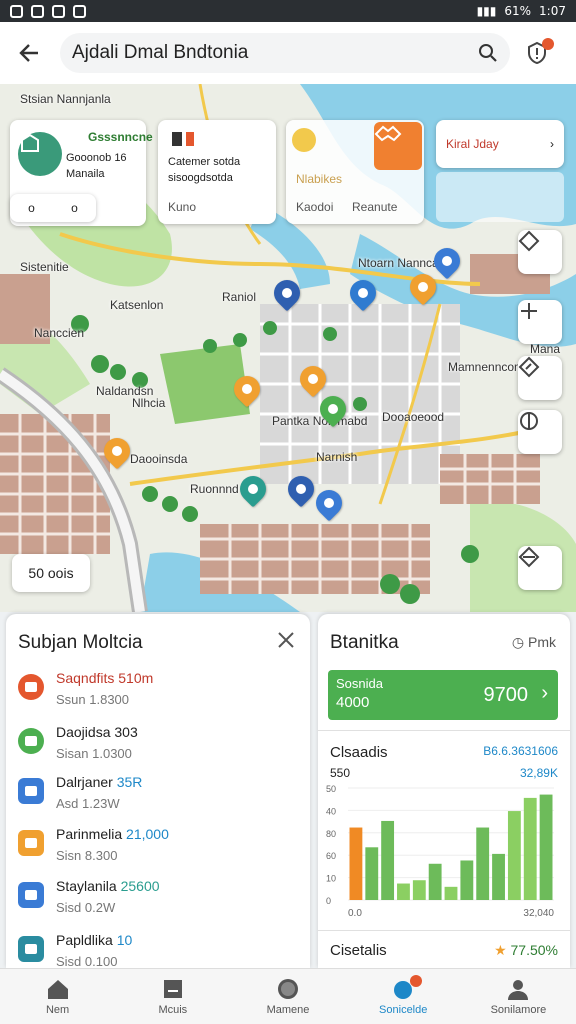 The height and width of the screenshot is (1024, 576). What do you see at coordinates (85, 678) in the screenshot?
I see `item-title: Saqndfits` at bounding box center [85, 678].